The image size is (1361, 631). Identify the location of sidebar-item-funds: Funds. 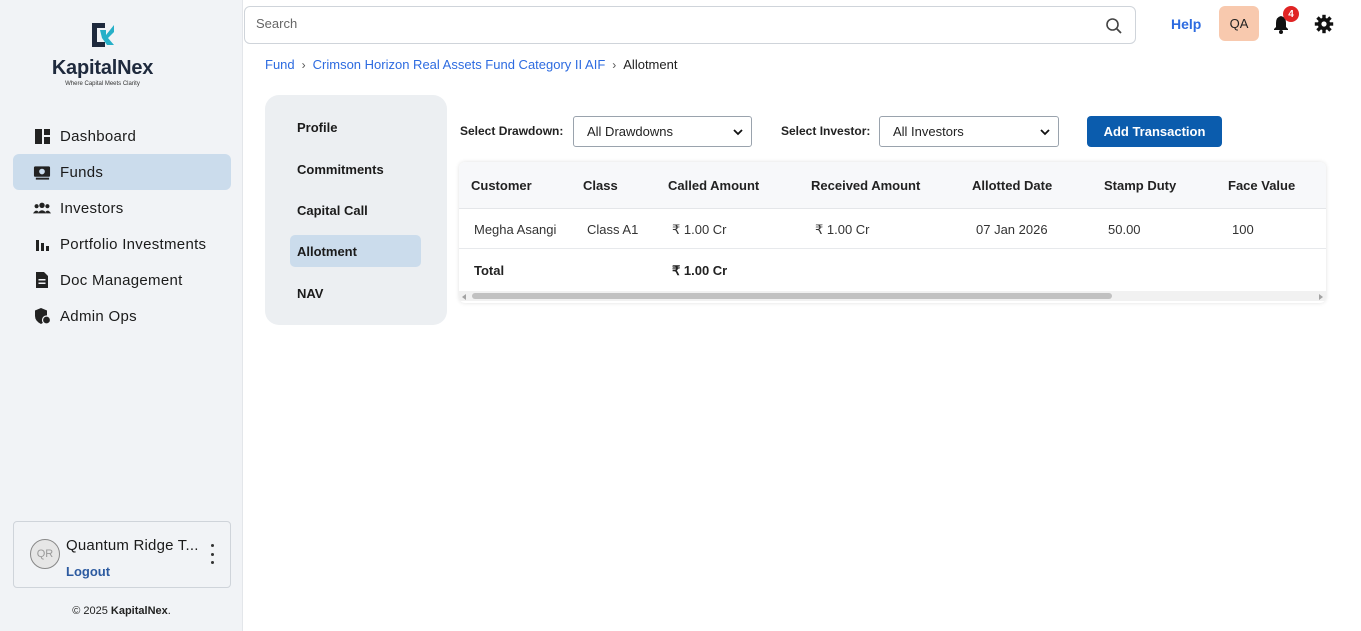
(122, 172).